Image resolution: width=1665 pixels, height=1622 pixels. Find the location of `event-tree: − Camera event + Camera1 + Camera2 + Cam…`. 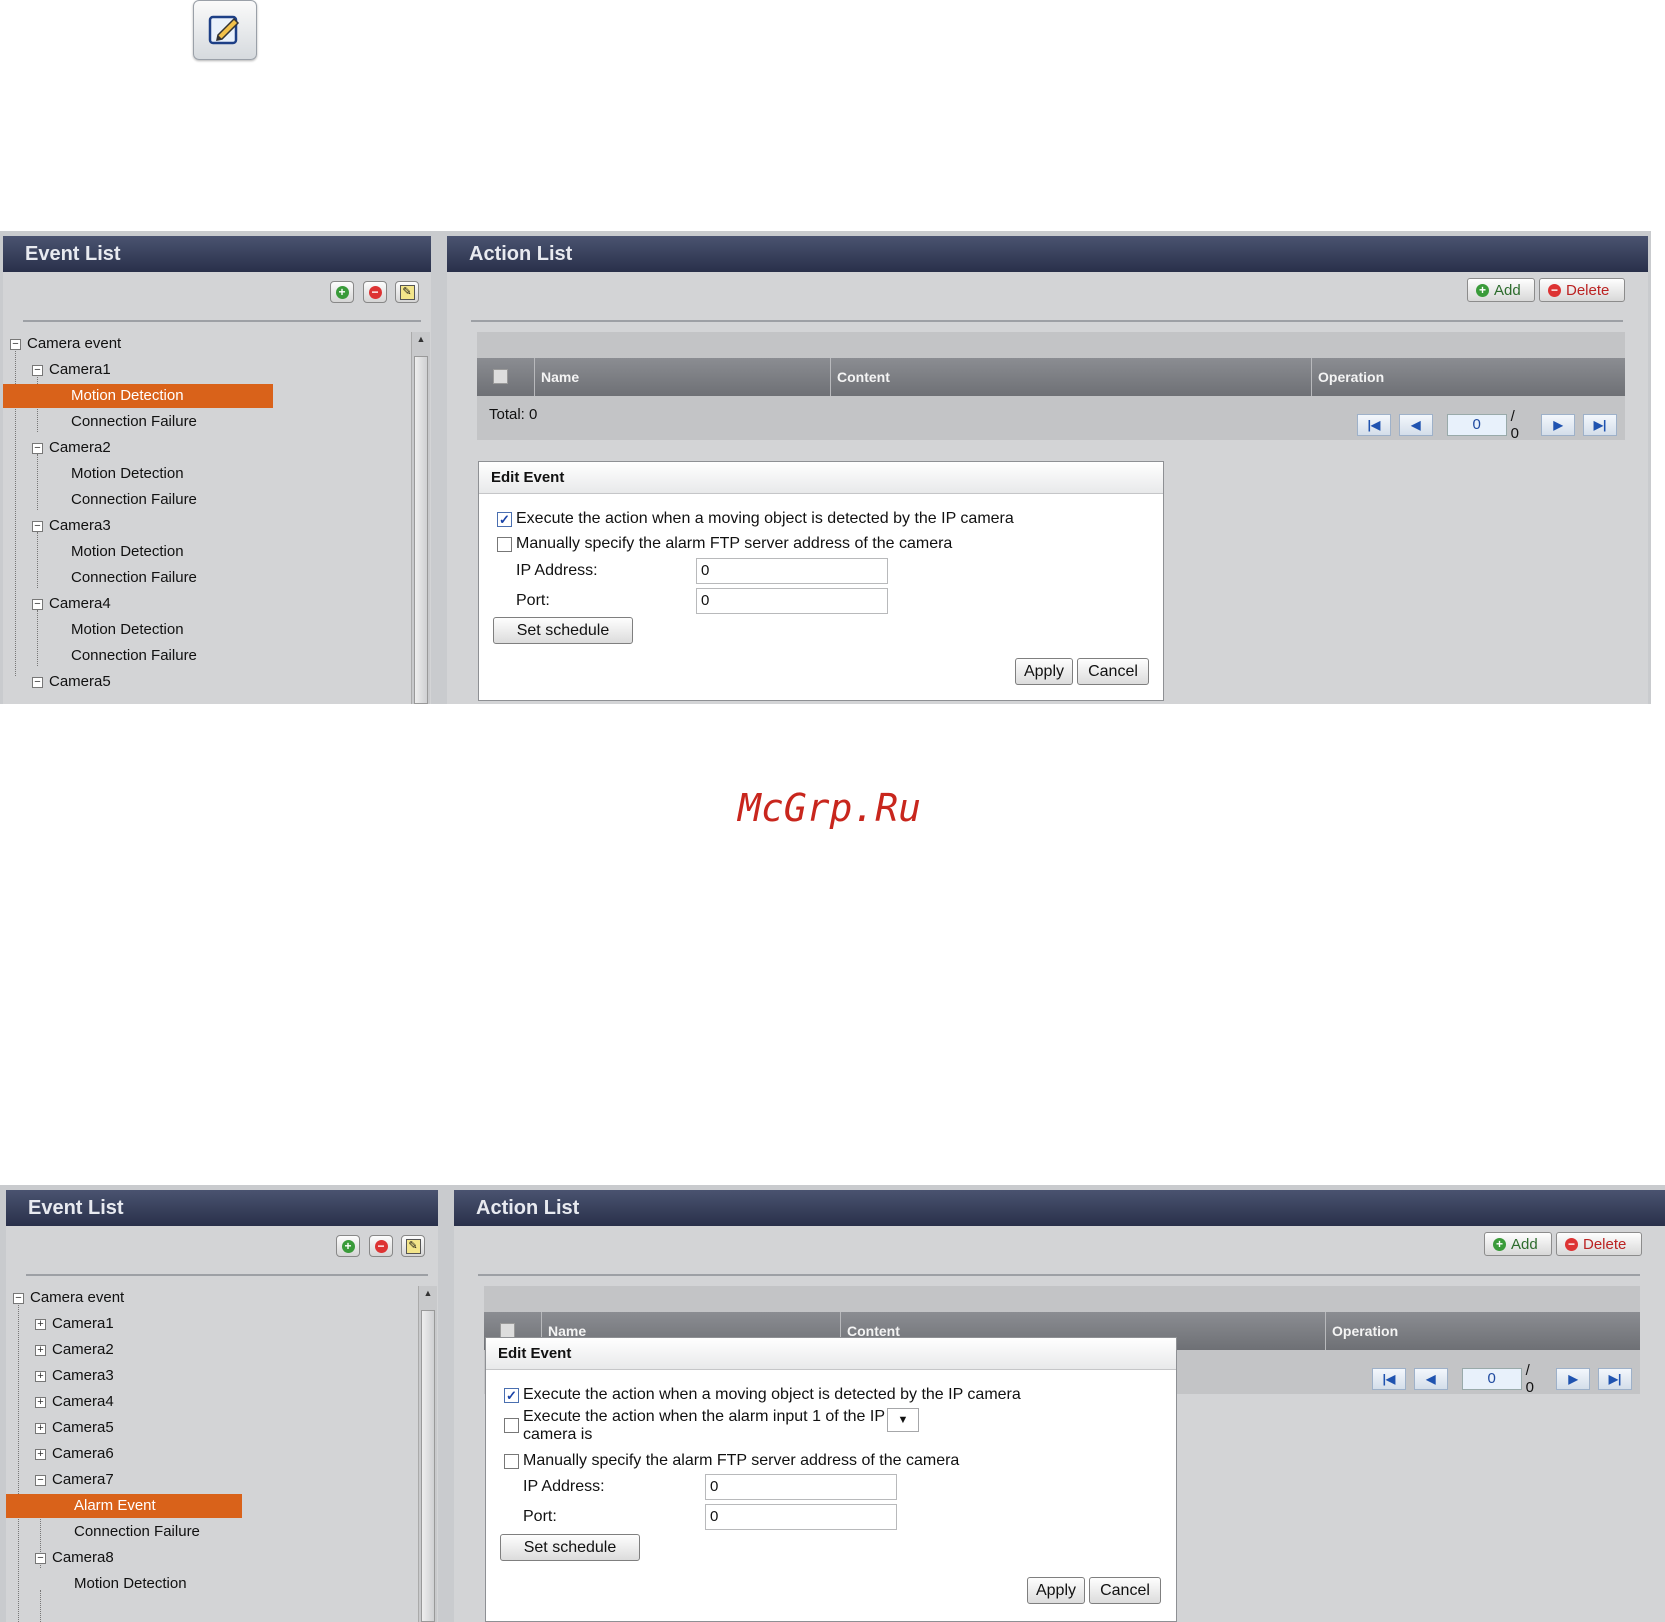

event-tree: − Camera event + Camera1 + Camera2 + Cam… is located at coordinates (222, 1454).